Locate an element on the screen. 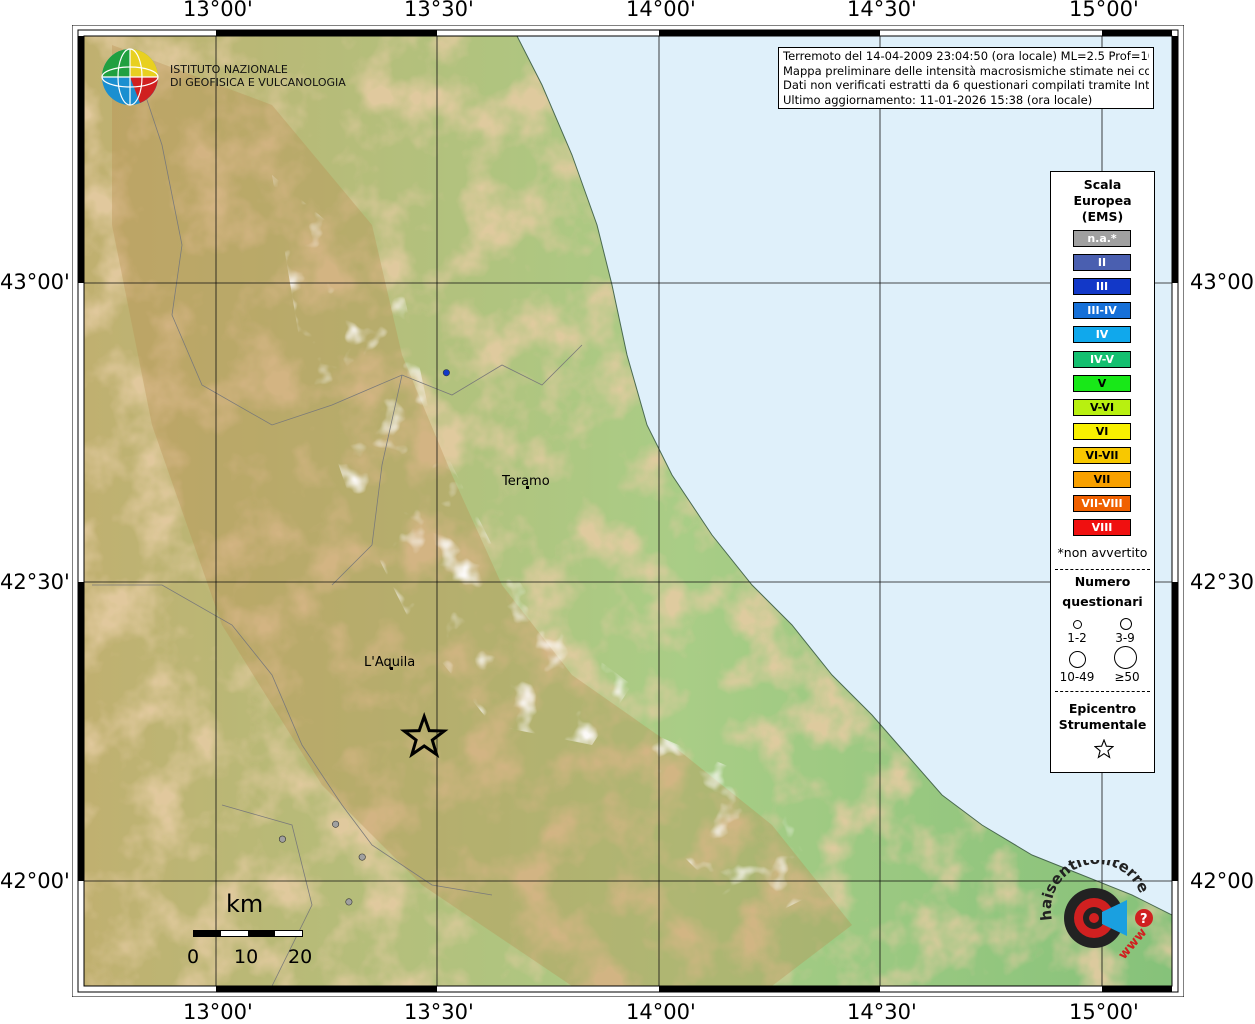 This screenshot has height=1024, width=1255. scale-tick-10: 10 is located at coordinates (246, 957).